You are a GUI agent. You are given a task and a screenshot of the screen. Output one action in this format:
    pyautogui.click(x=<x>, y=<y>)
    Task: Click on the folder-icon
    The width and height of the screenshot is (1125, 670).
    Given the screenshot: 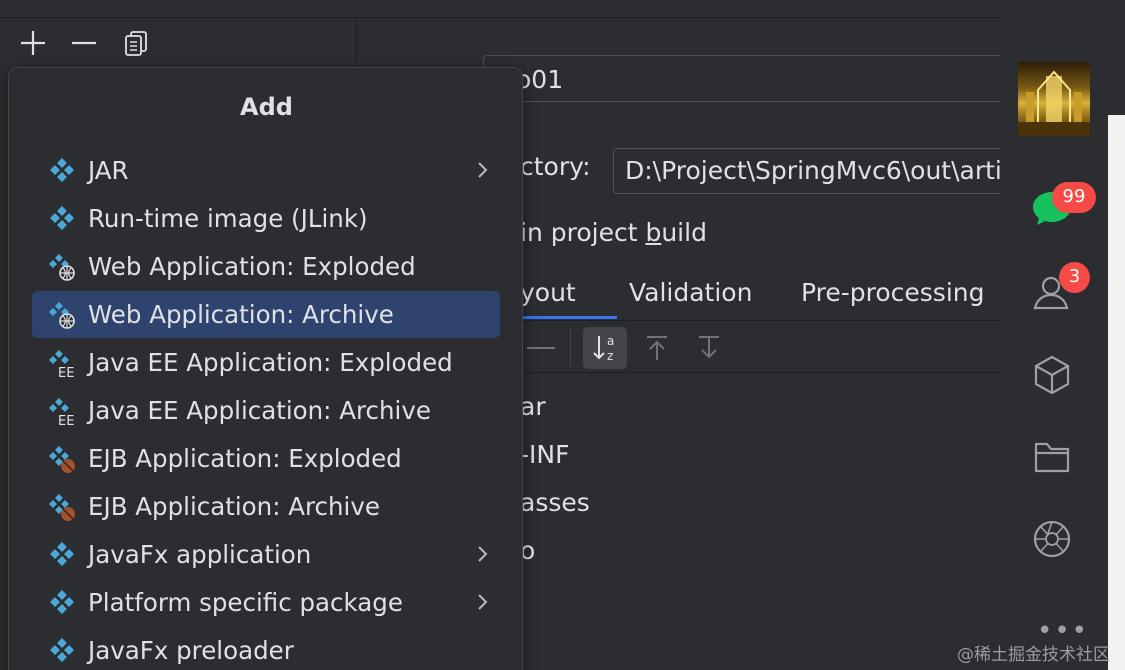 What is the action you would take?
    pyautogui.click(x=1052, y=457)
    